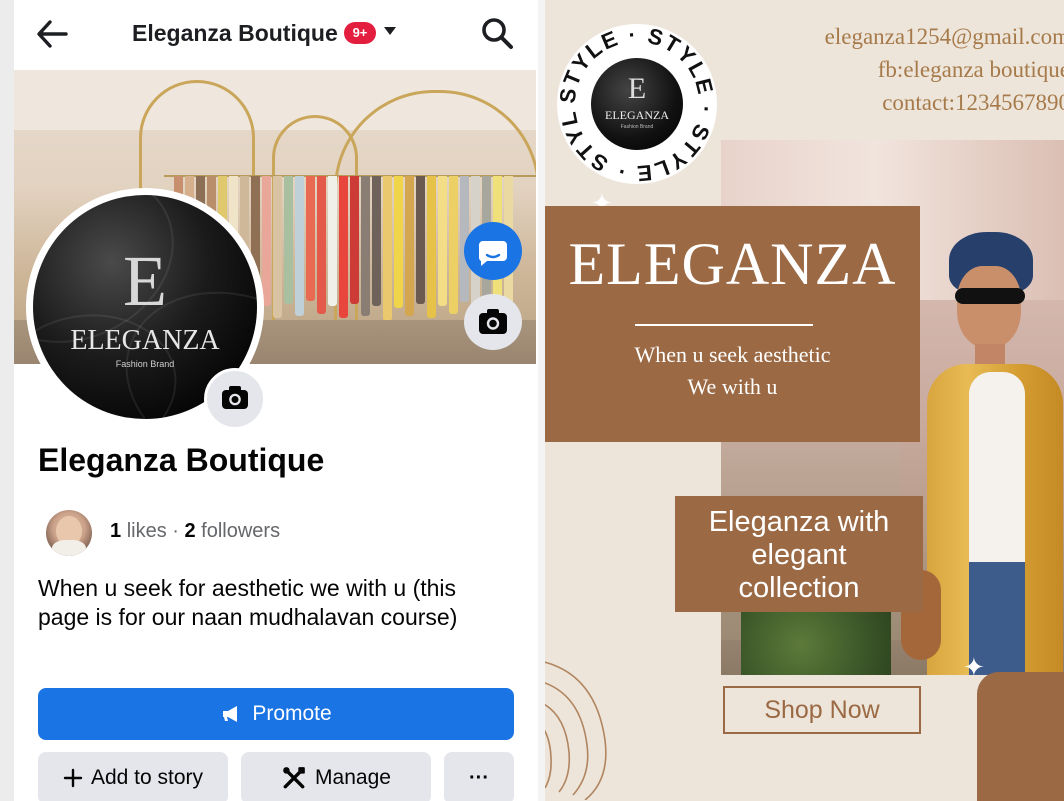  Describe the element at coordinates (145, 281) in the screenshot. I see `logo-monogram: E` at that location.